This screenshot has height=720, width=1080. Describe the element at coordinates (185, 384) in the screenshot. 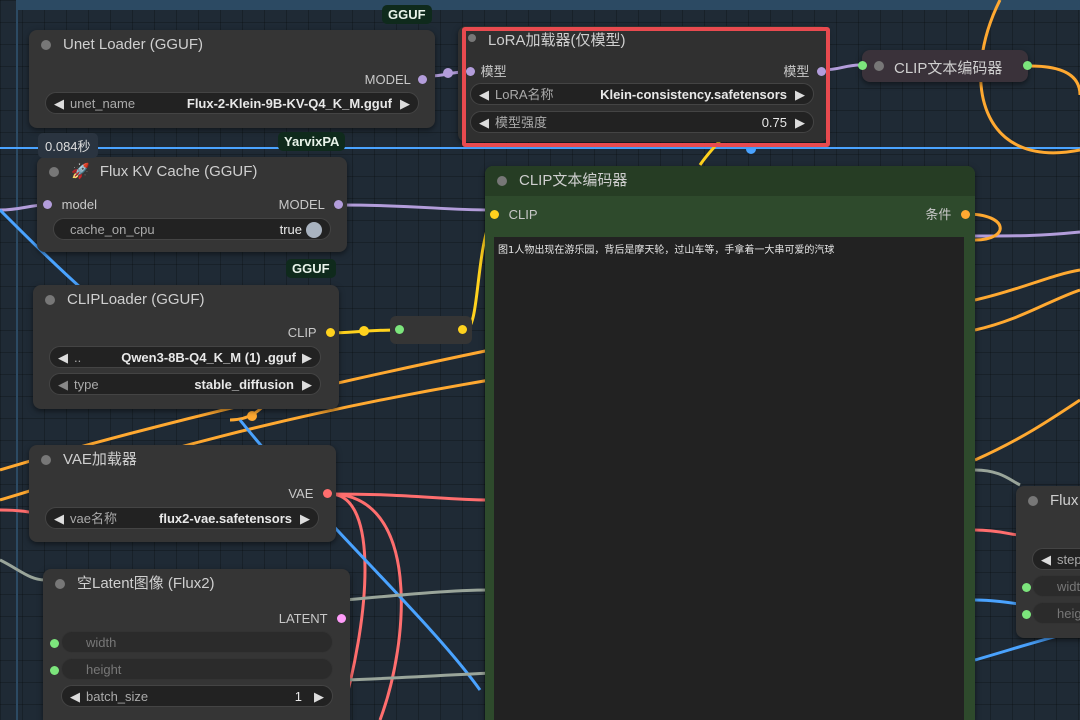

I see `clip-type-select: ◀ type stable_diffusion ▶` at that location.